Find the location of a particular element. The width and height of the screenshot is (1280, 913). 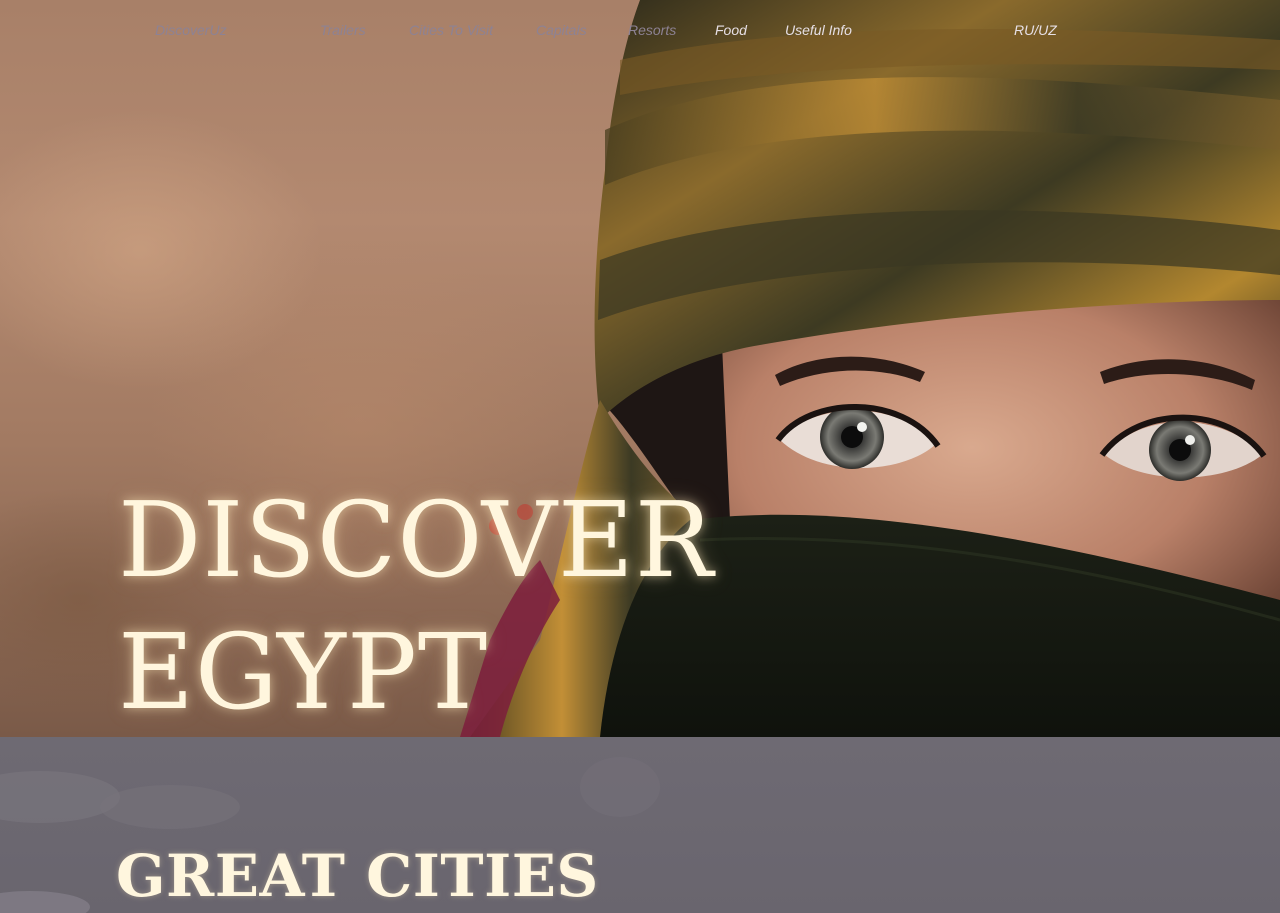

nav-link-food: Food is located at coordinates (731, 30).